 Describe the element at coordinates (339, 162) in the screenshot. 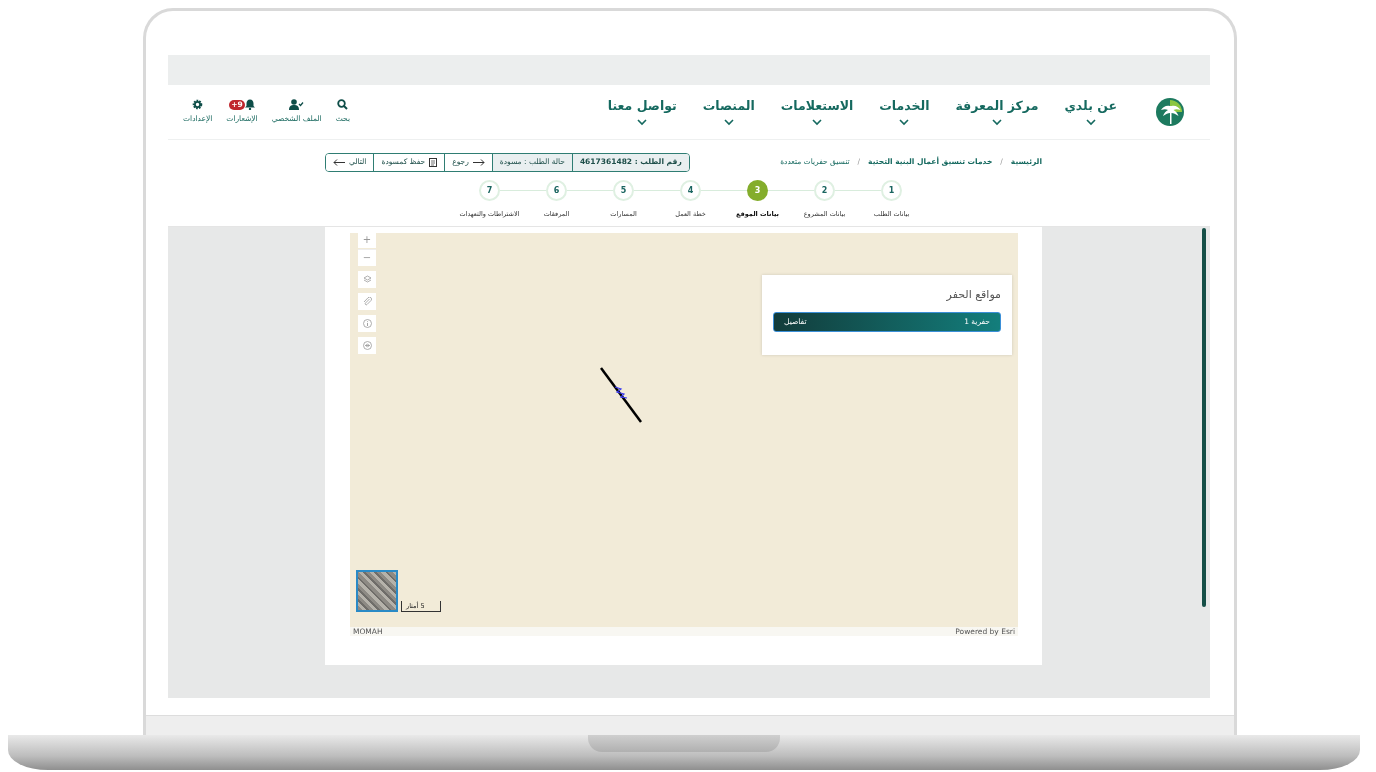

I see `arrow-left-icon` at that location.